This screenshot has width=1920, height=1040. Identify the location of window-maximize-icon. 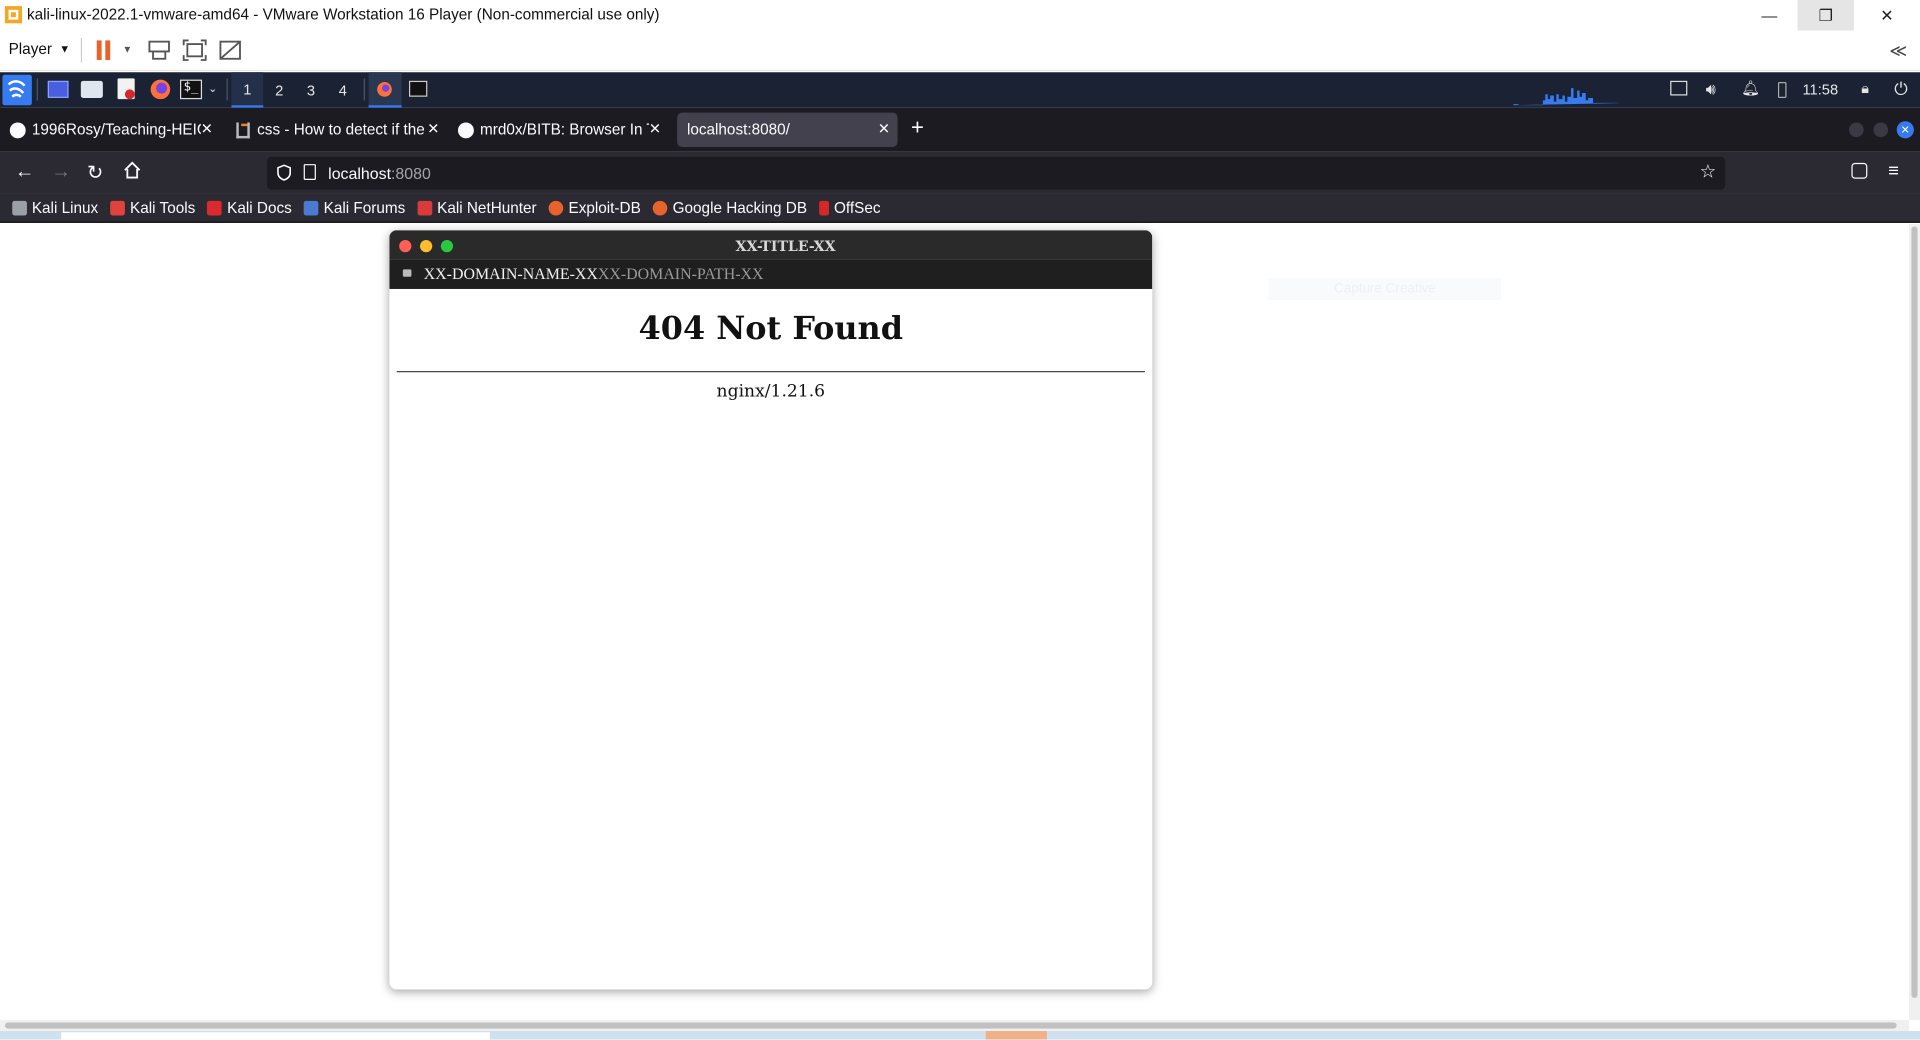
(1881, 130).